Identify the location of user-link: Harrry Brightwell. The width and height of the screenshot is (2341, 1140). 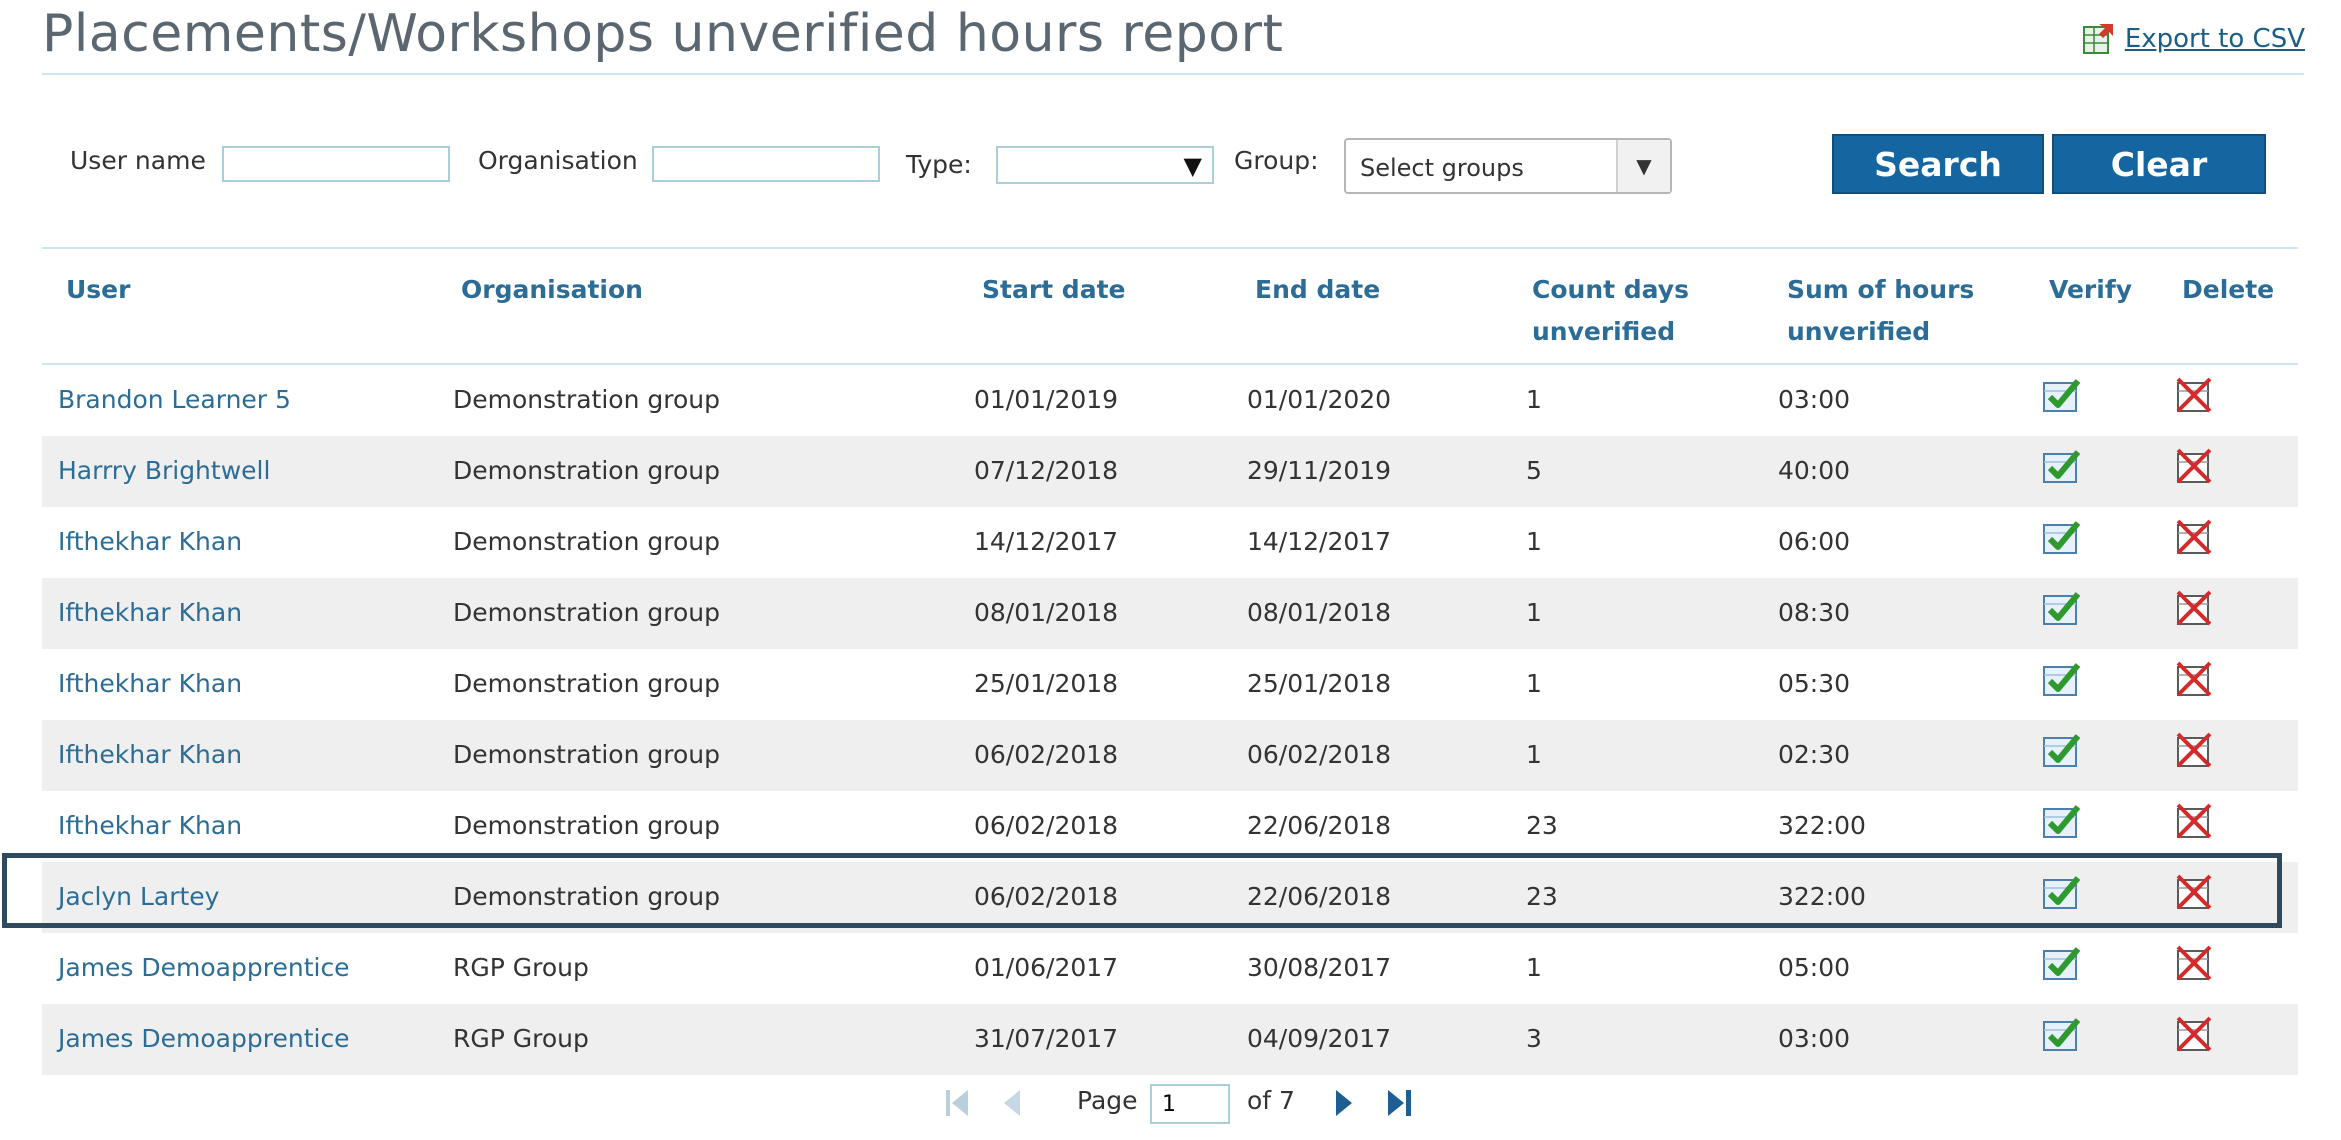
(164, 470).